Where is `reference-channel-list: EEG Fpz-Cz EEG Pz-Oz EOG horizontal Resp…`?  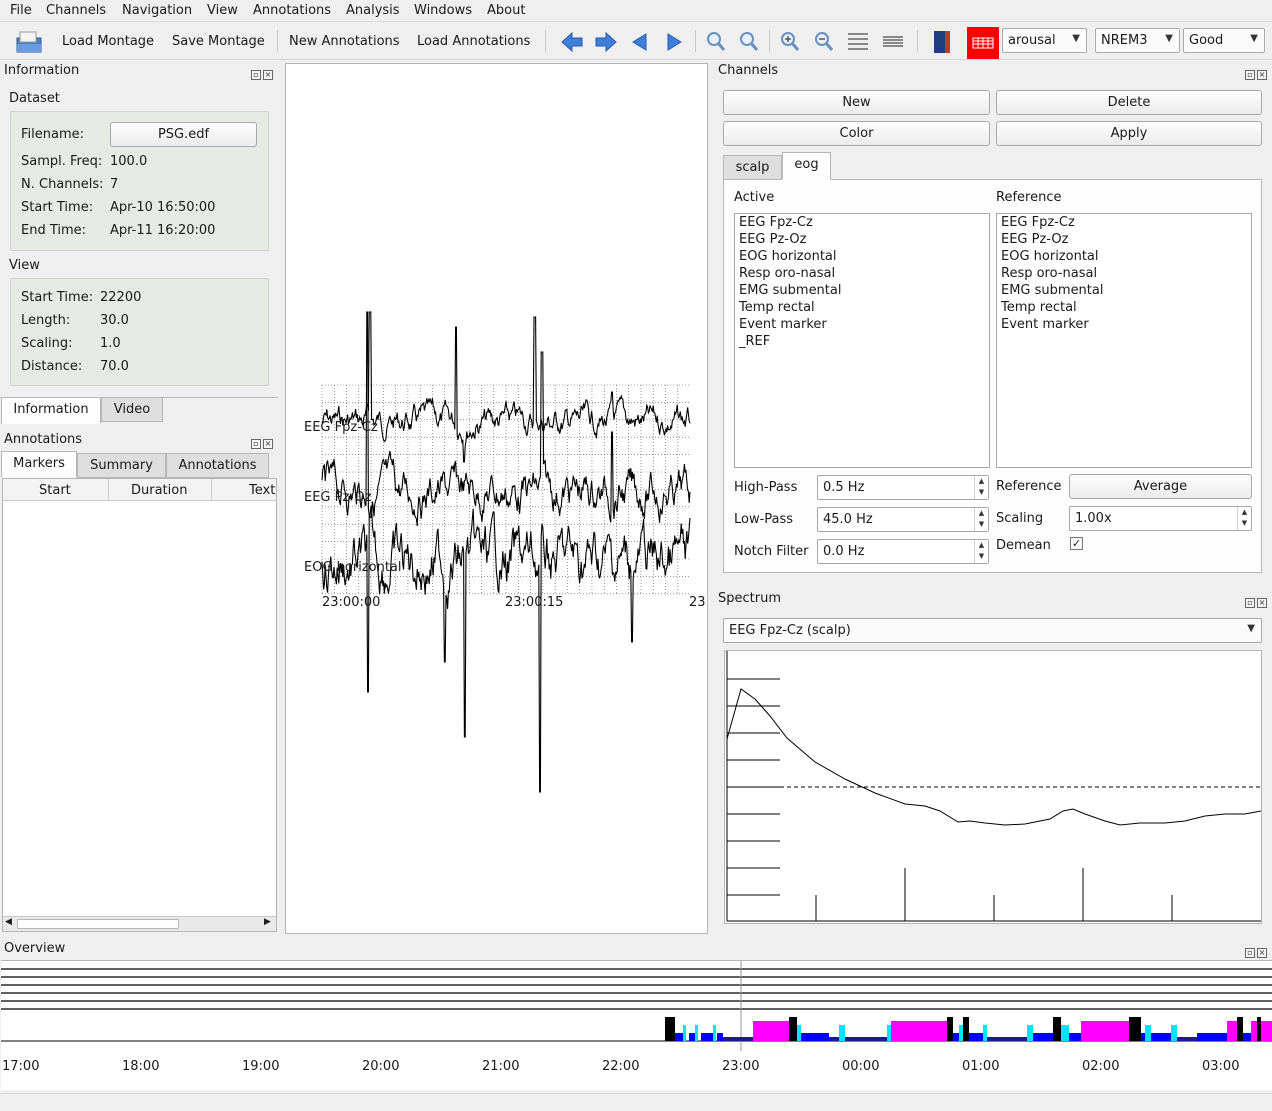 reference-channel-list: EEG Fpz-Cz EEG Pz-Oz EOG horizontal Resp… is located at coordinates (1124, 340).